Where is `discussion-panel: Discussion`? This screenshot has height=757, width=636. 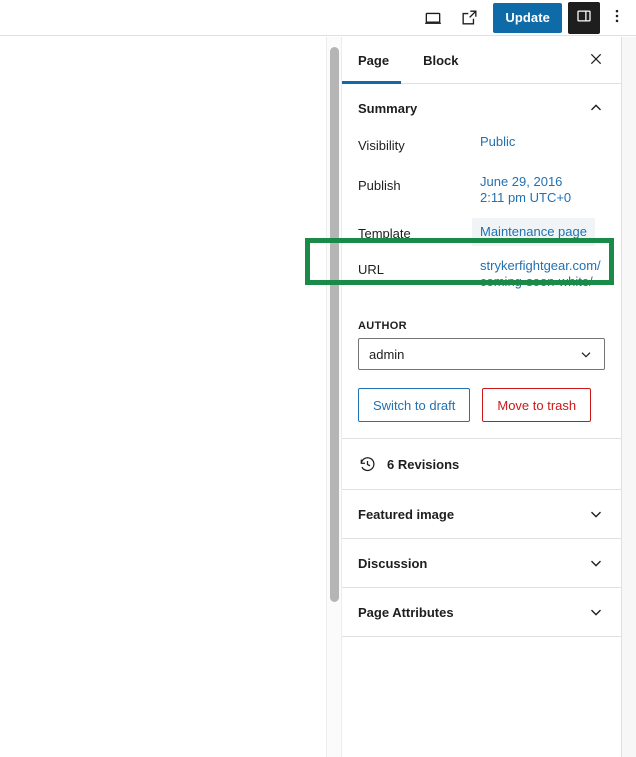
discussion-panel: Discussion is located at coordinates (481, 563).